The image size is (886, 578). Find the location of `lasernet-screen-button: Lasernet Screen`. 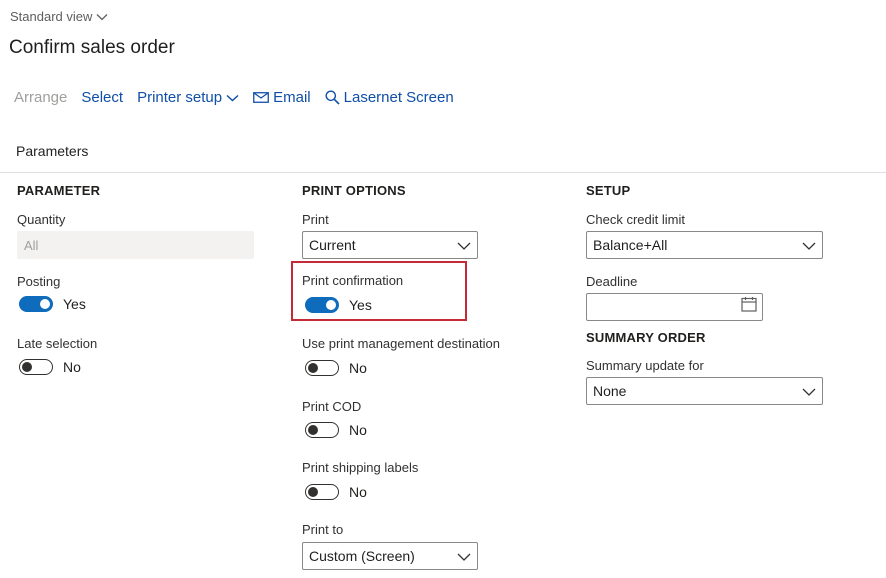

lasernet-screen-button: Lasernet Screen is located at coordinates (389, 97).